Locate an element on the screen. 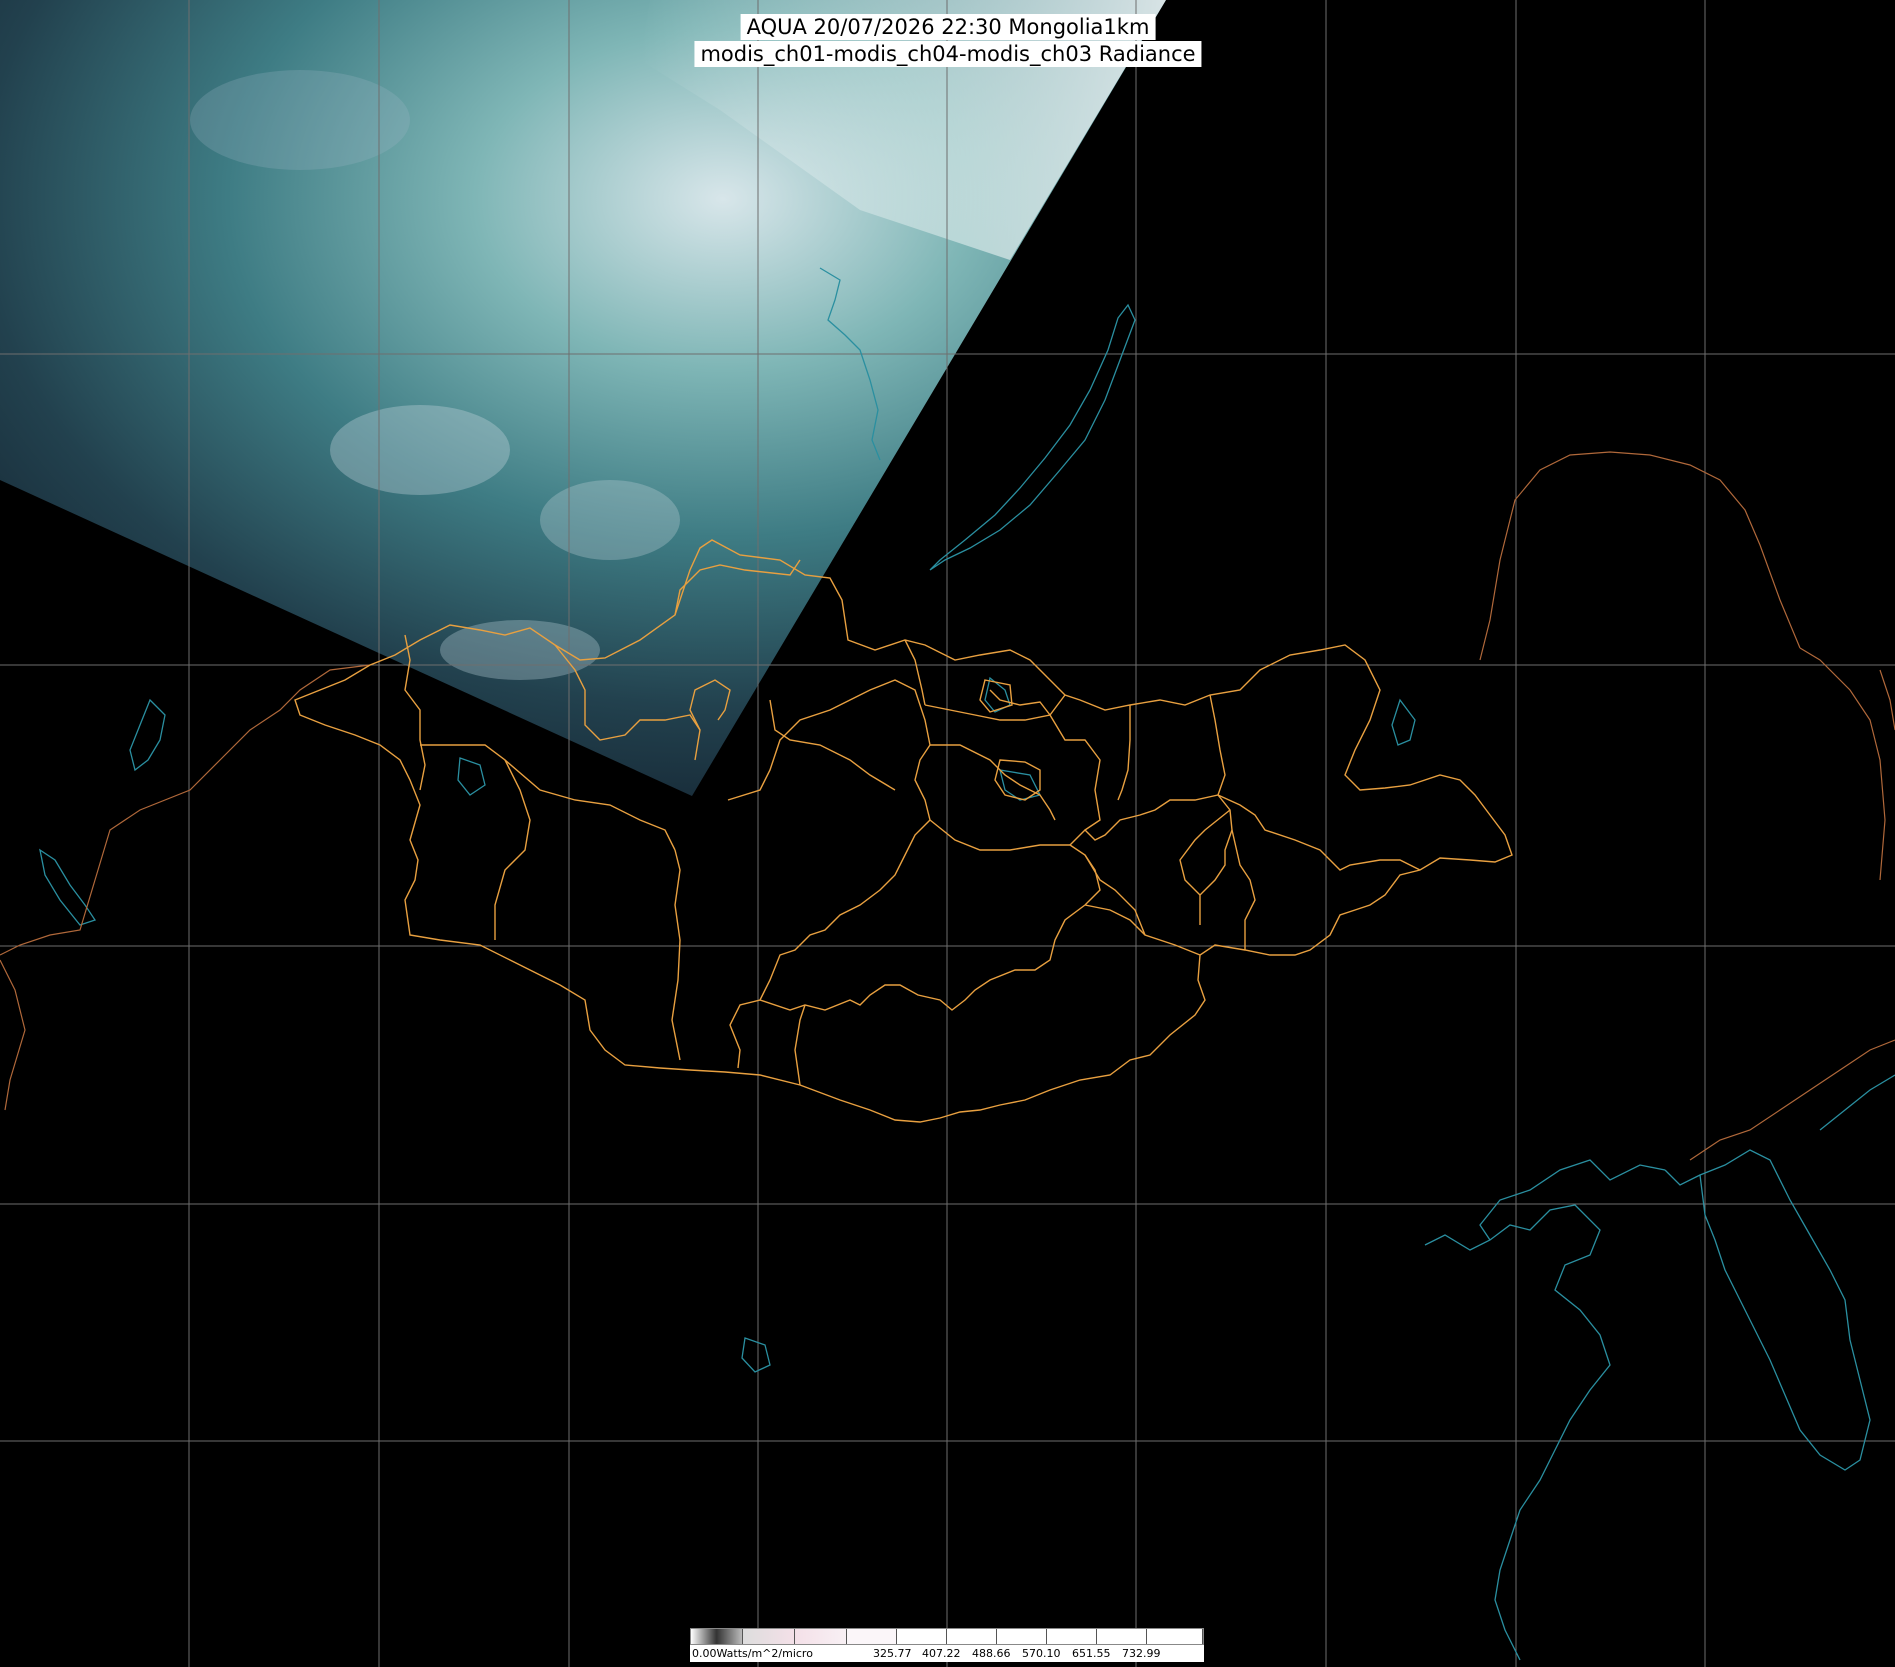  coastline-korea is located at coordinates (1785, 1310).